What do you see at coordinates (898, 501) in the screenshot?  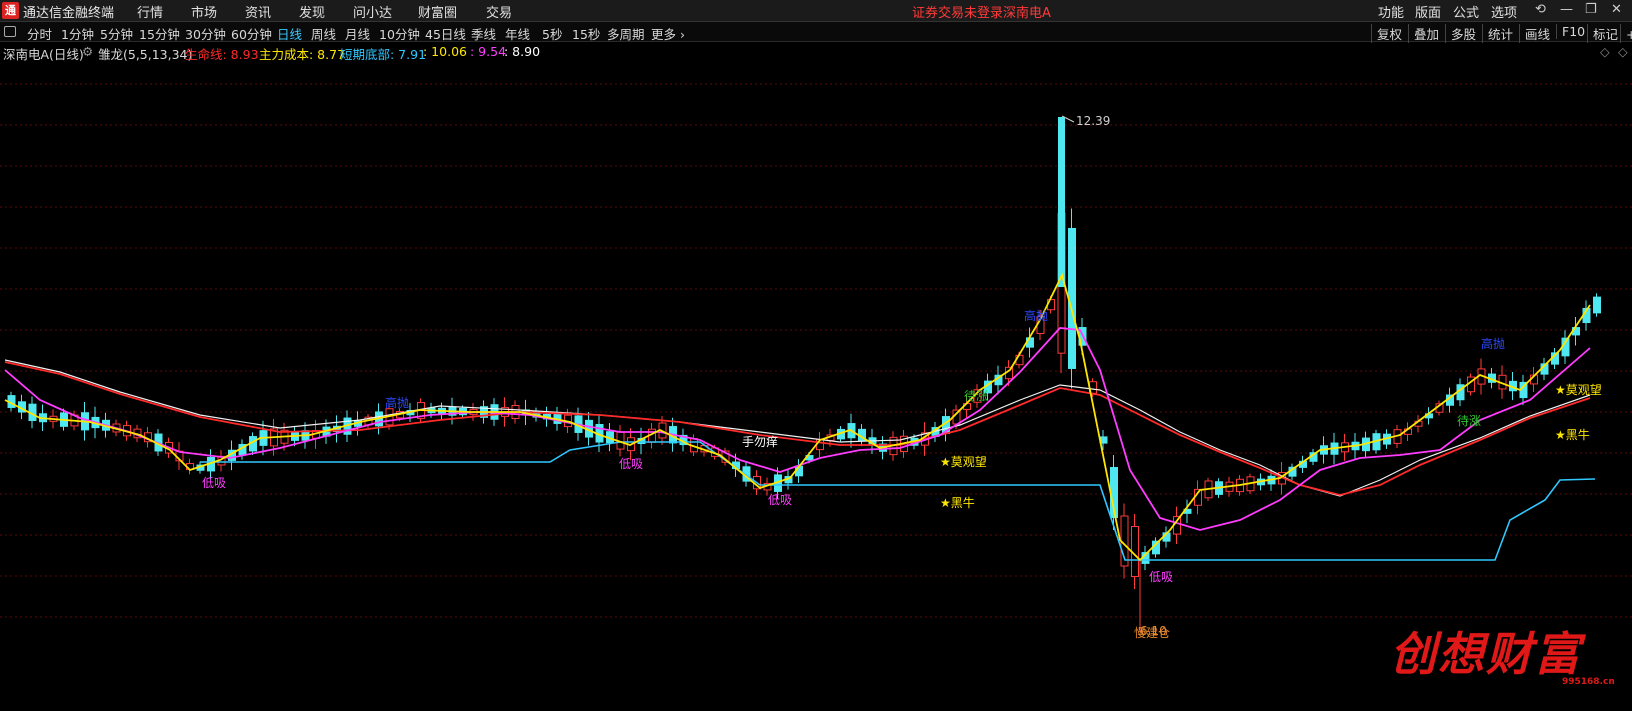 I see `short-bottom-line` at bounding box center [898, 501].